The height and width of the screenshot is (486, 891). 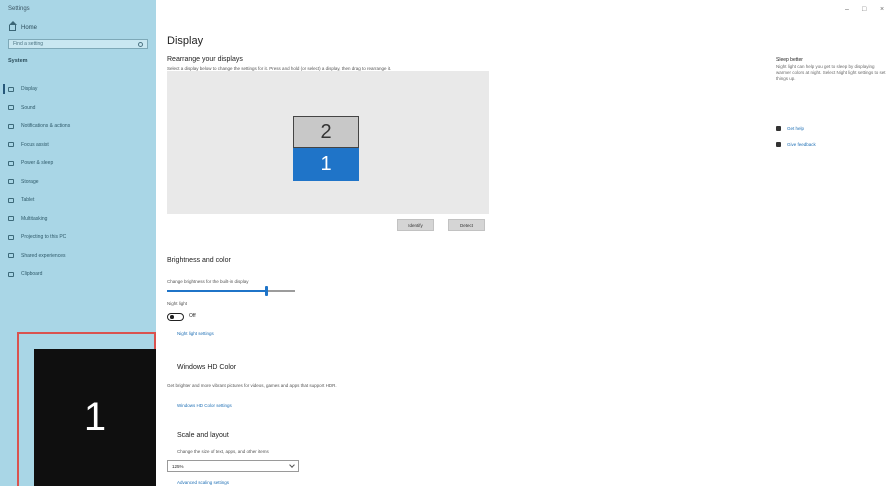 I want to click on display-arrangement: 2 1, so click(x=328, y=142).